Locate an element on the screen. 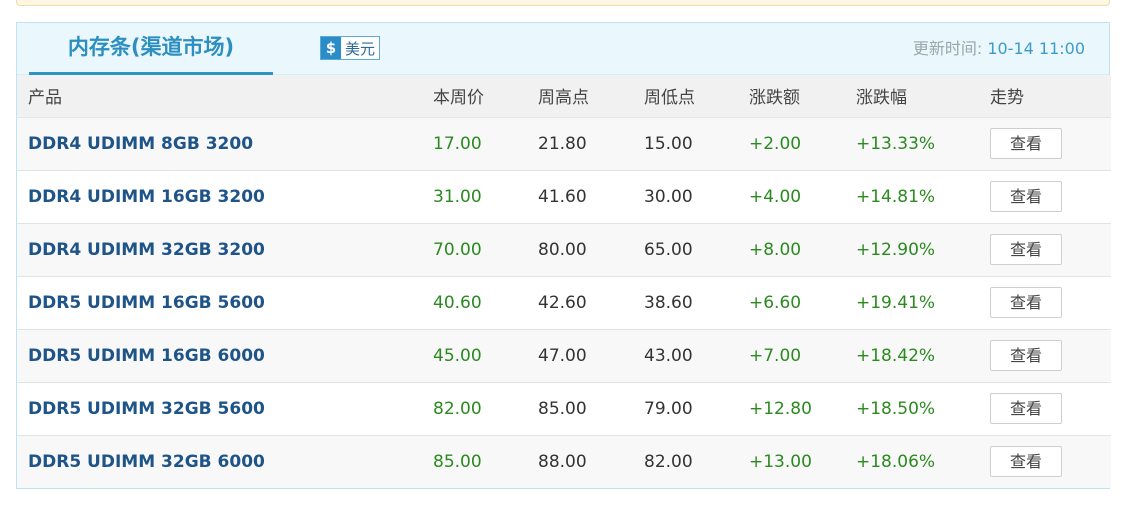  price-change: +13.00 is located at coordinates (791, 461).